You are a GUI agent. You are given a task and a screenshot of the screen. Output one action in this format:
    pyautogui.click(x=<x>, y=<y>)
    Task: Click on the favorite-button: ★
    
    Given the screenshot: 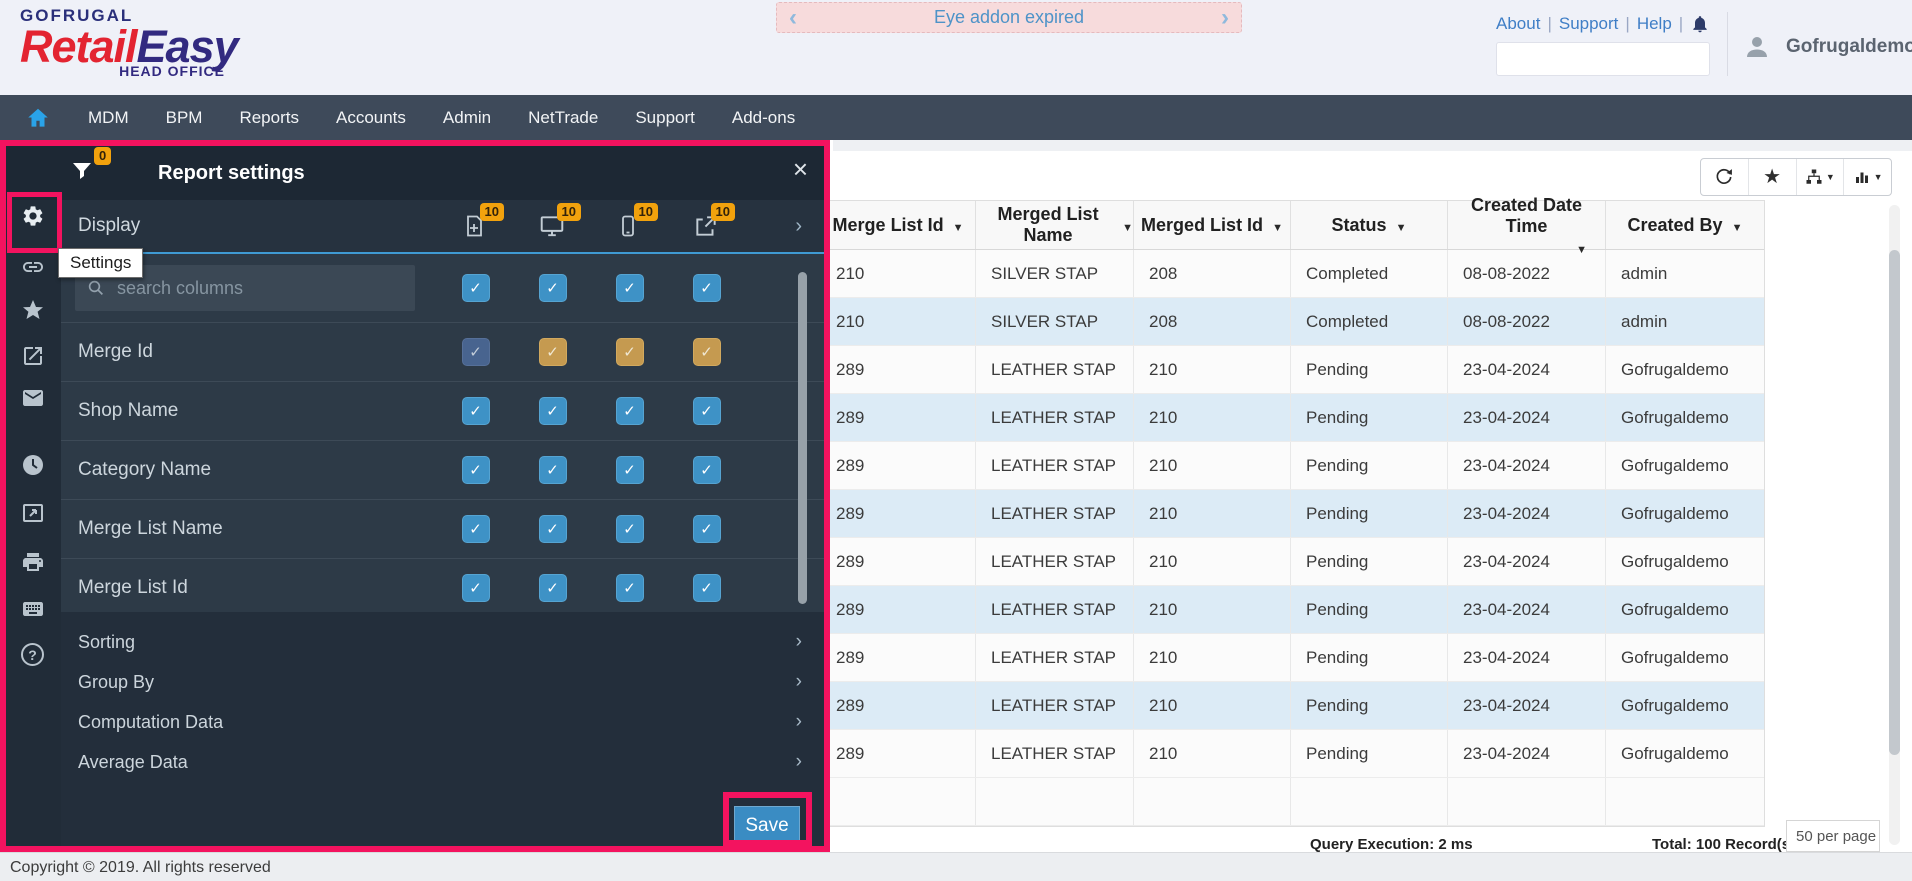 What is the action you would take?
    pyautogui.click(x=1771, y=177)
    